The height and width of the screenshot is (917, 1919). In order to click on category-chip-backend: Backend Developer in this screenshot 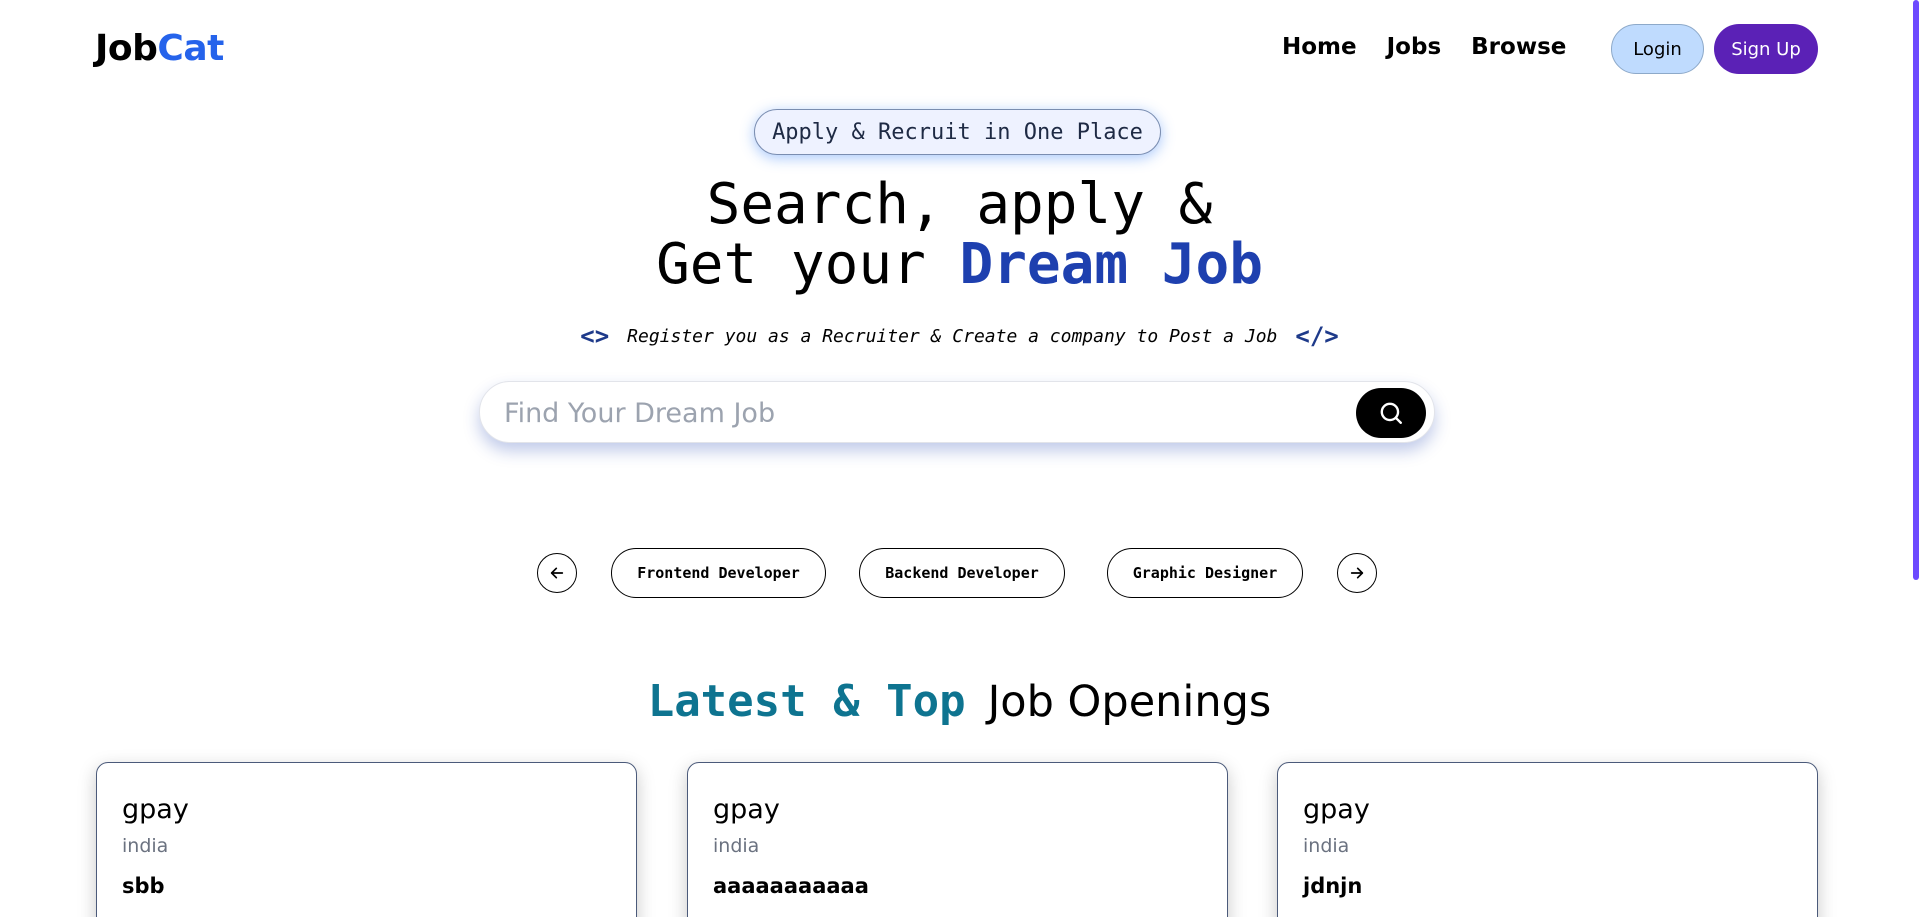, I will do `click(962, 573)`.